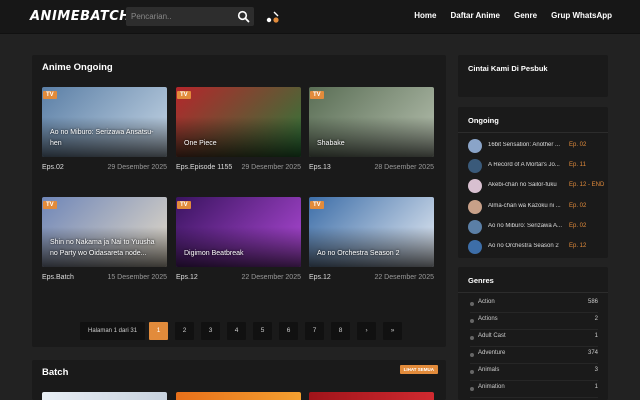 Image resolution: width=640 pixels, height=400 pixels. I want to click on genre-count: 586, so click(592, 302).